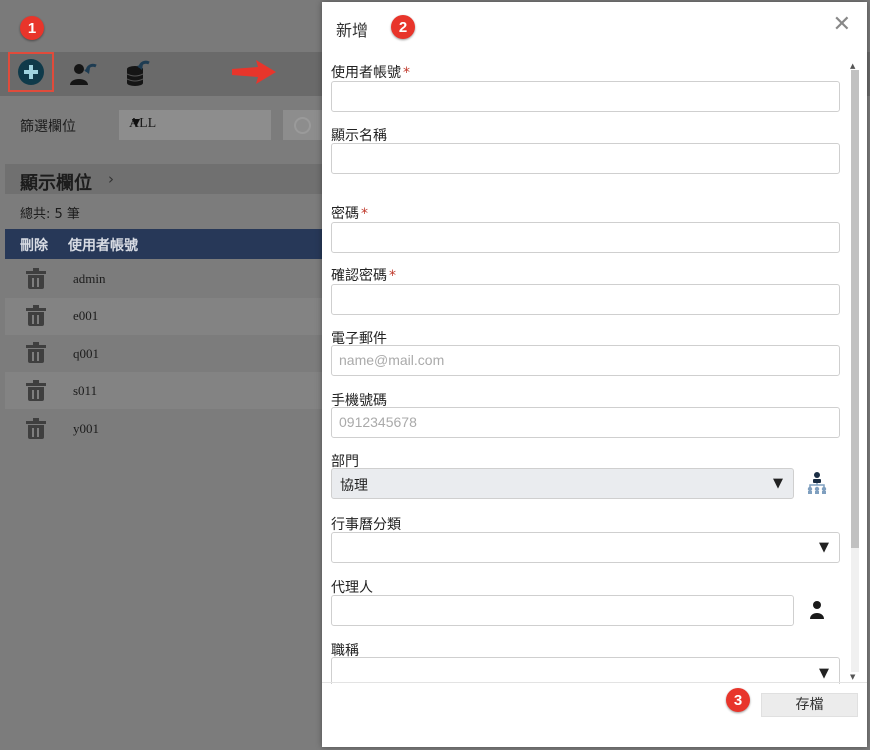 This screenshot has width=870, height=750. I want to click on import-database-button, so click(138, 73).